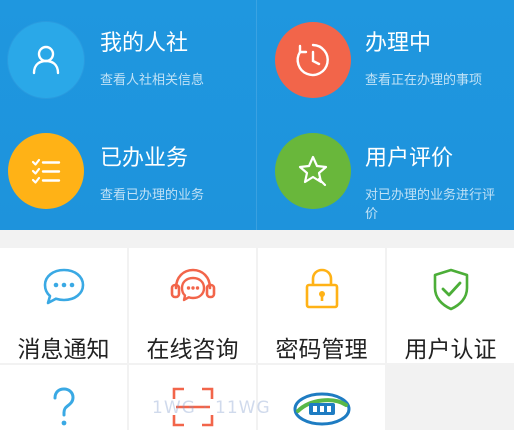 The width and height of the screenshot is (514, 430). What do you see at coordinates (450, 350) in the screenshot?
I see `grid-item-label: 用户认证` at bounding box center [450, 350].